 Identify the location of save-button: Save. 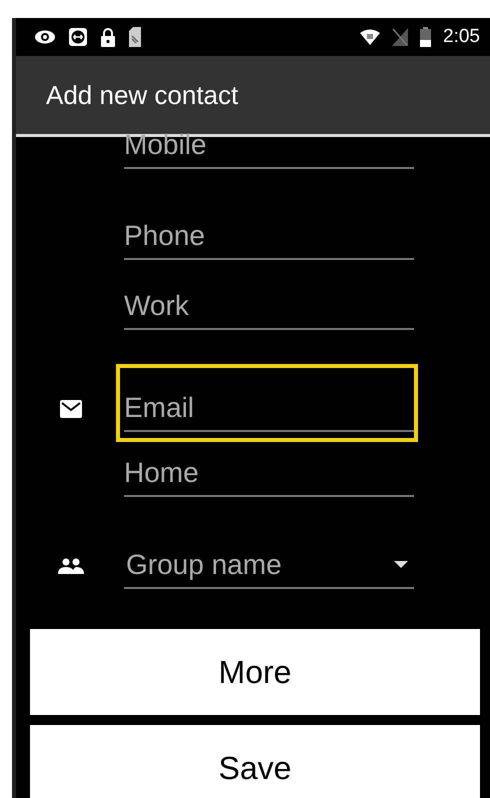
(255, 761).